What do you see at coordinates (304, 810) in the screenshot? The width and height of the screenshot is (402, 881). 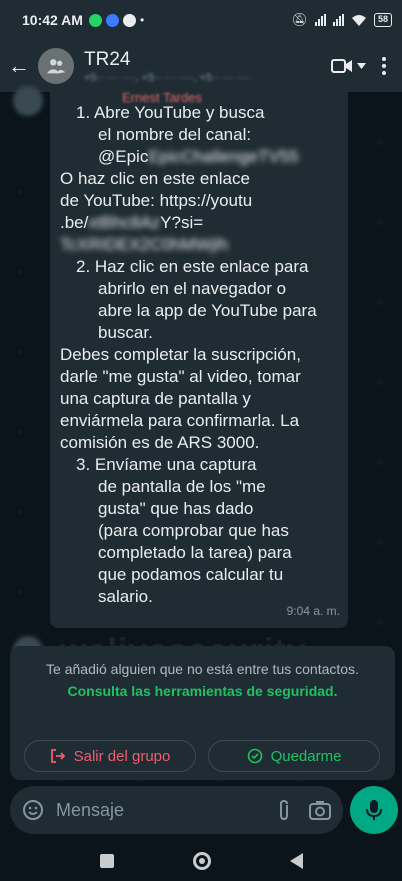 I see `composer-actions` at bounding box center [304, 810].